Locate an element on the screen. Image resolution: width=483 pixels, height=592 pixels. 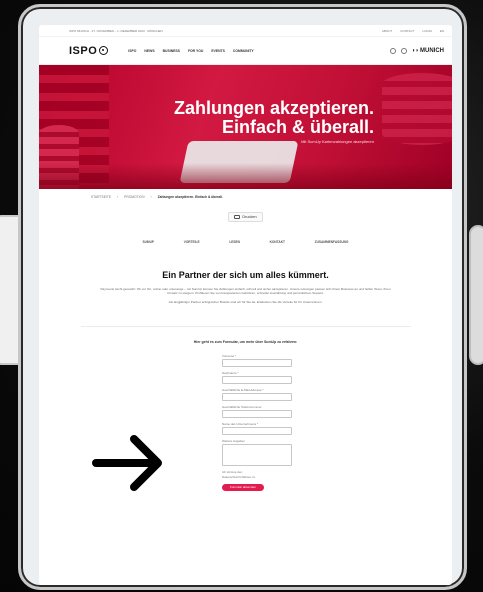
nav-item-ispo: ISPO is located at coordinates (132, 51).